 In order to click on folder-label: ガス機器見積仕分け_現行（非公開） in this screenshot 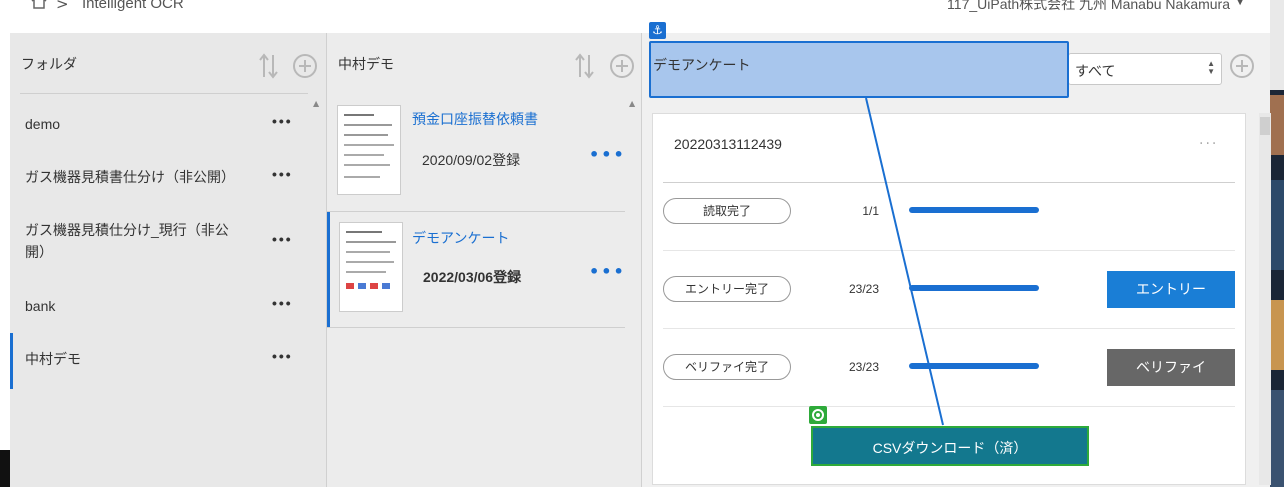, I will do `click(127, 241)`.